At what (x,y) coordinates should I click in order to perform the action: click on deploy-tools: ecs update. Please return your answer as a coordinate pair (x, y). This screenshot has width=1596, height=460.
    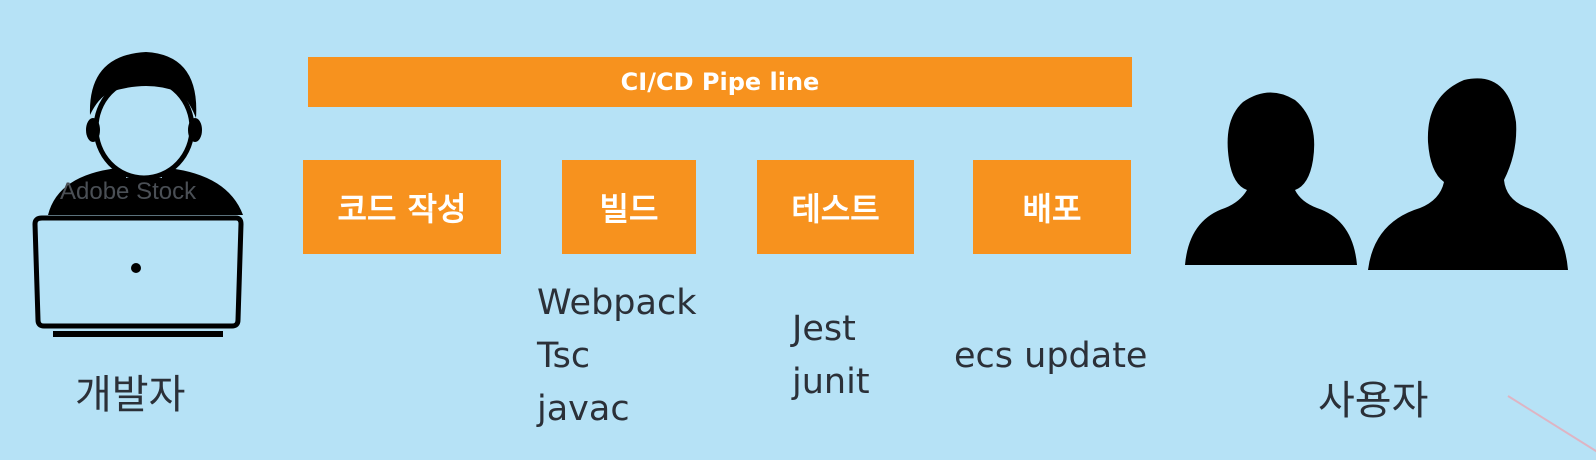
    Looking at the image, I should click on (1051, 356).